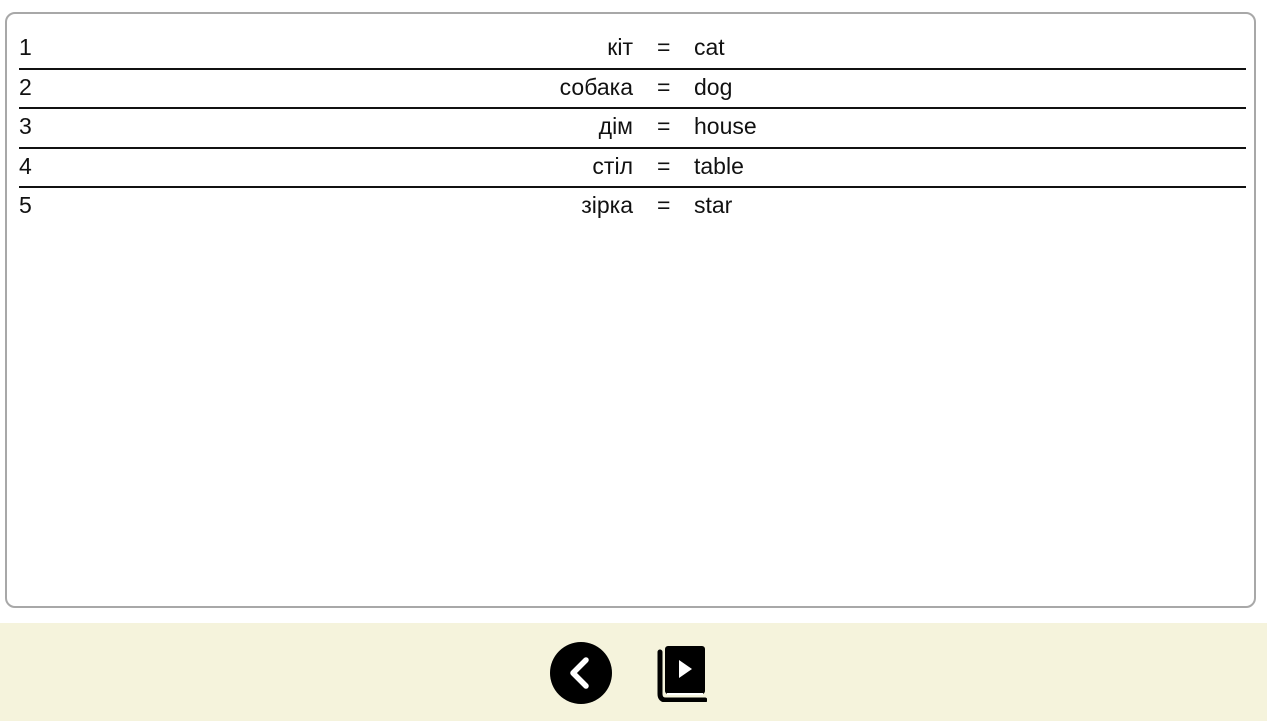 The image size is (1267, 721). I want to click on source-word: дім, so click(615, 126).